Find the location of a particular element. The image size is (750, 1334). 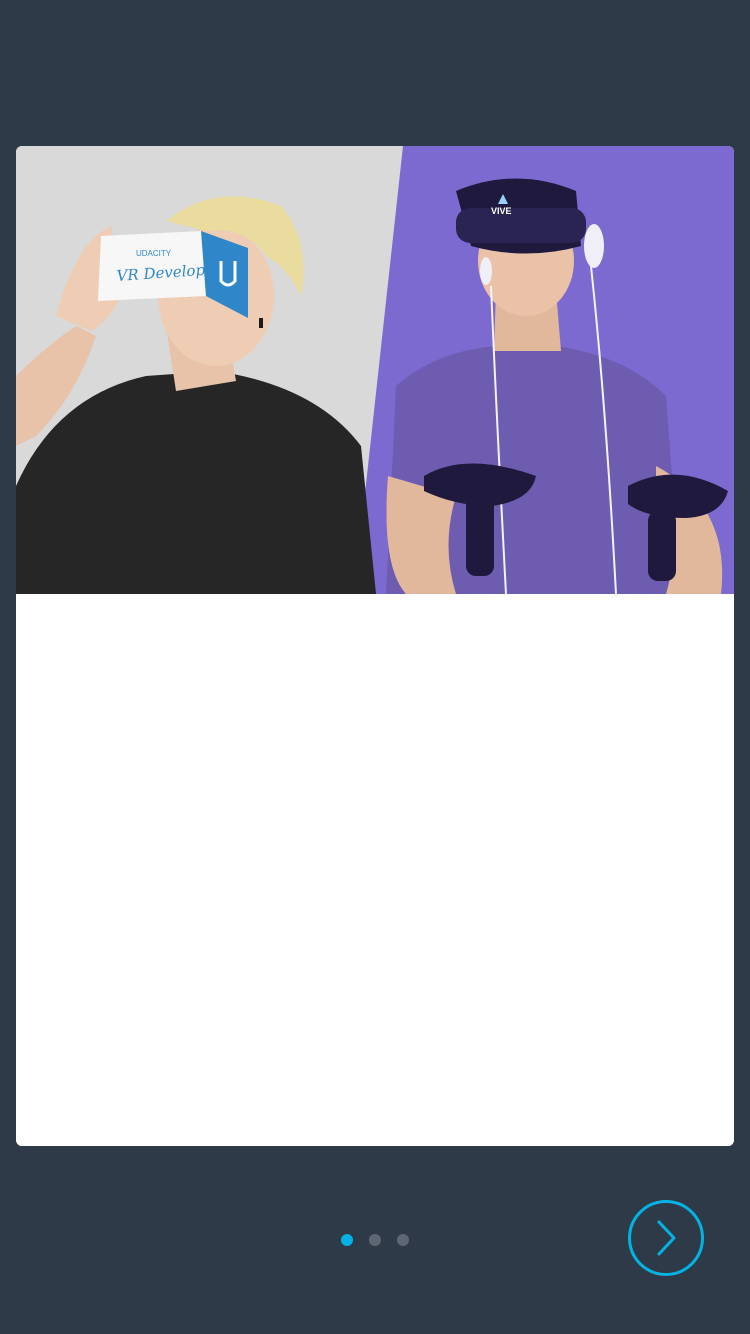

next-button is located at coordinates (666, 1238).